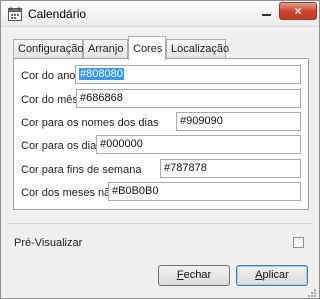  Describe the element at coordinates (81, 170) in the screenshot. I see `weekend-color-label: Cor para fins de semana` at that location.